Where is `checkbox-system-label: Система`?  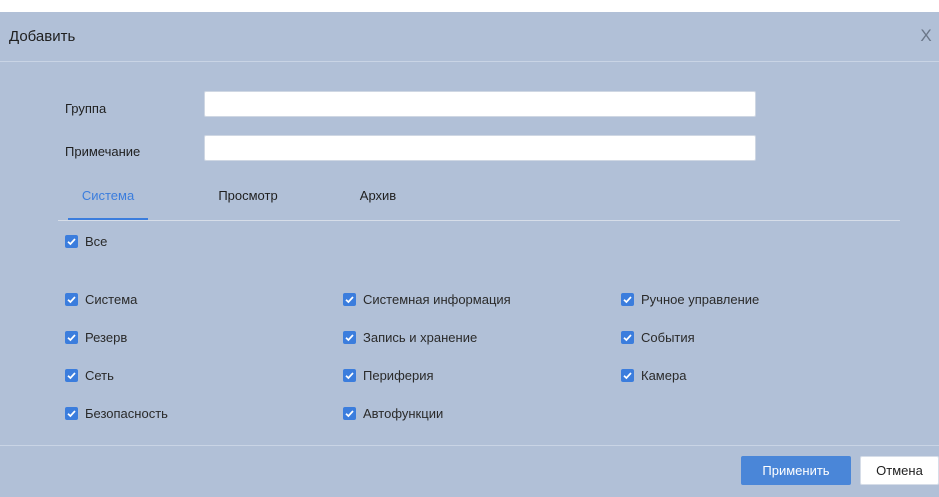 checkbox-system-label: Система is located at coordinates (111, 299).